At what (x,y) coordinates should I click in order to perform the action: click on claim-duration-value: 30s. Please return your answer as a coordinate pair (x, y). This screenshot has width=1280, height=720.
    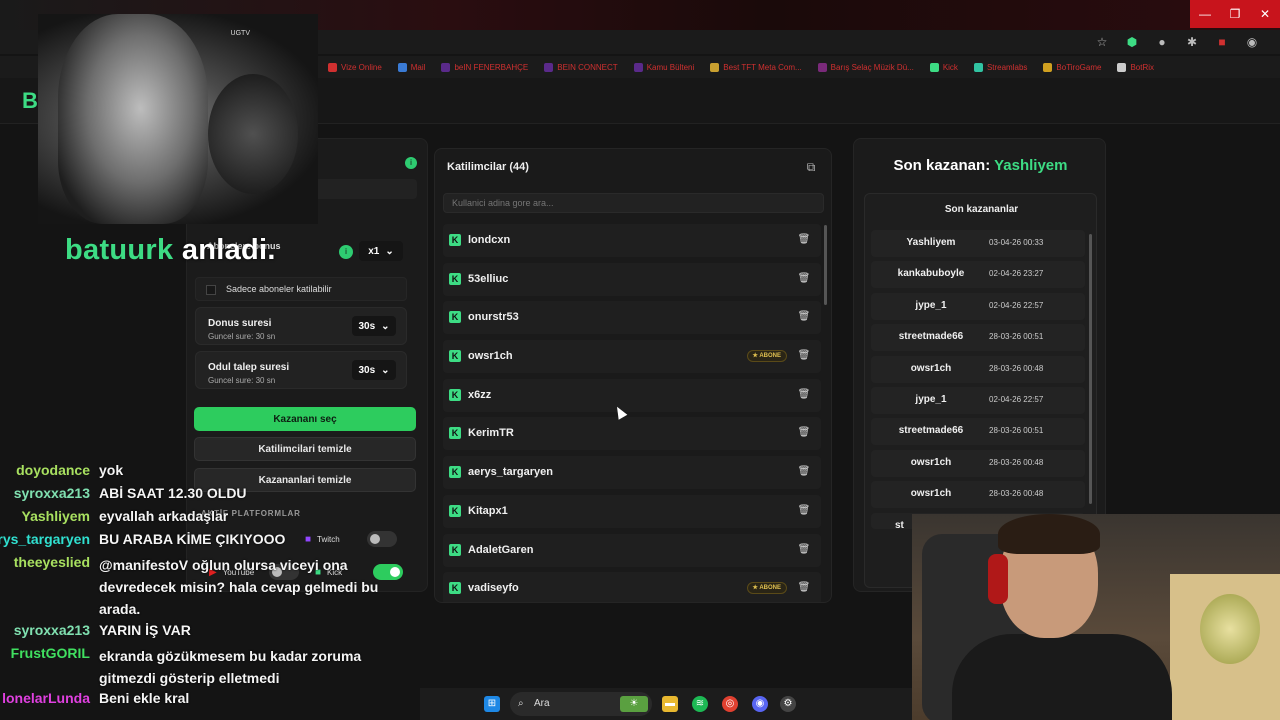
    Looking at the image, I should click on (367, 370).